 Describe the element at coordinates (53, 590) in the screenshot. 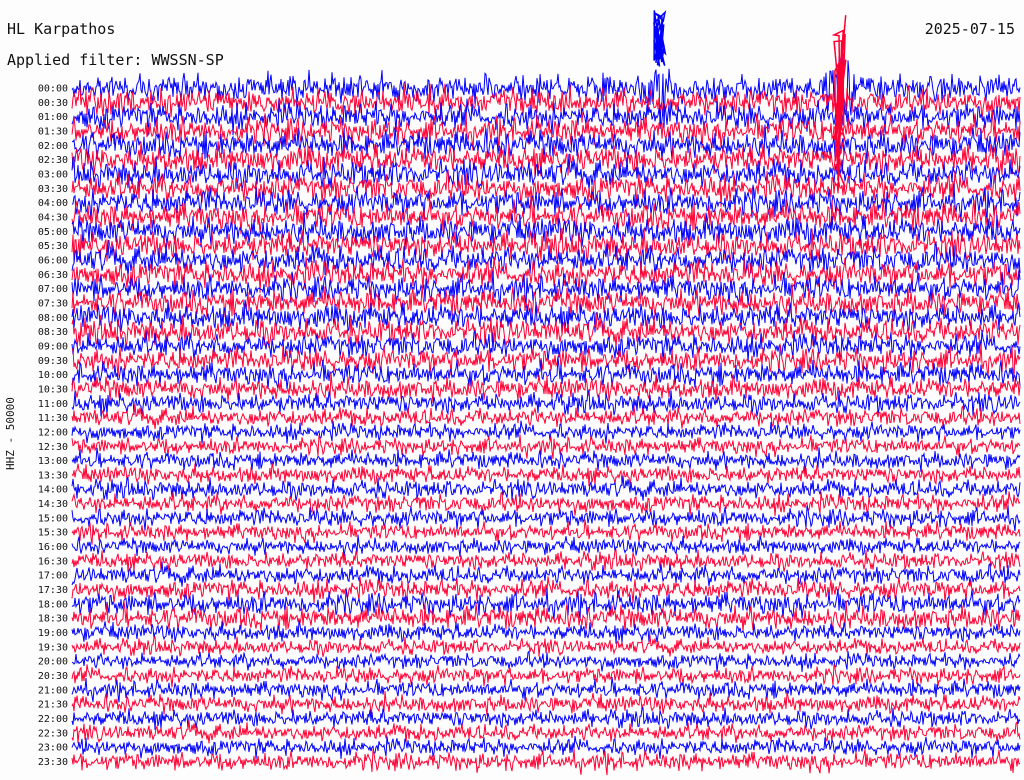

I see `time-tick-label: 17:30` at that location.